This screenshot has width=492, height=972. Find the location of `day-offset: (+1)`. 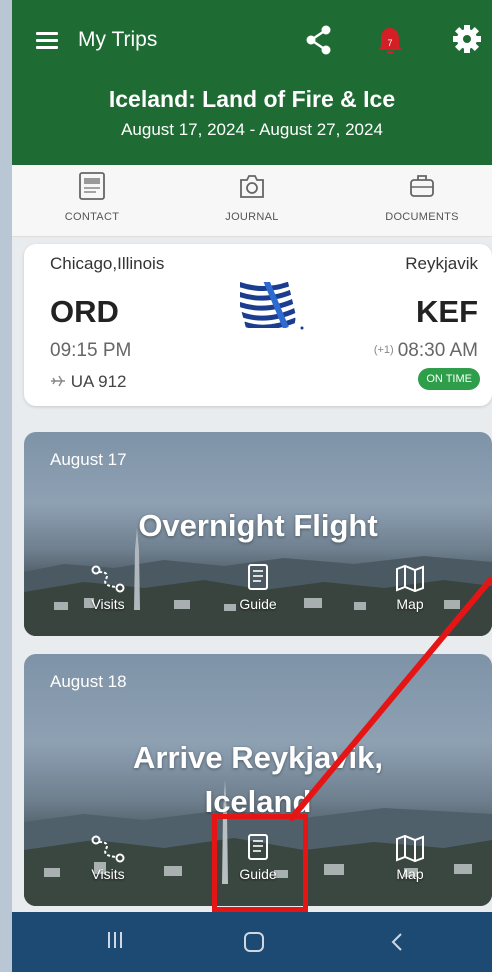

day-offset: (+1) is located at coordinates (383, 350).